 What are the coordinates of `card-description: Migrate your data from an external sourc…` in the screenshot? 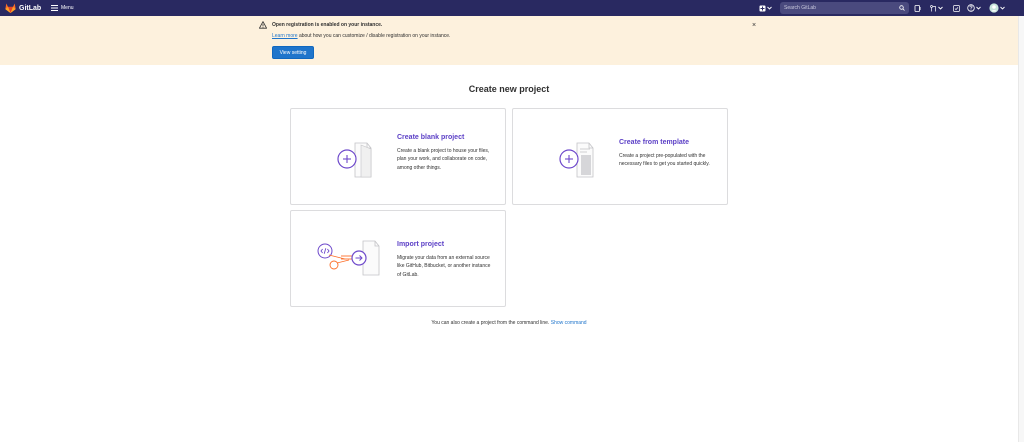 It's located at (444, 266).